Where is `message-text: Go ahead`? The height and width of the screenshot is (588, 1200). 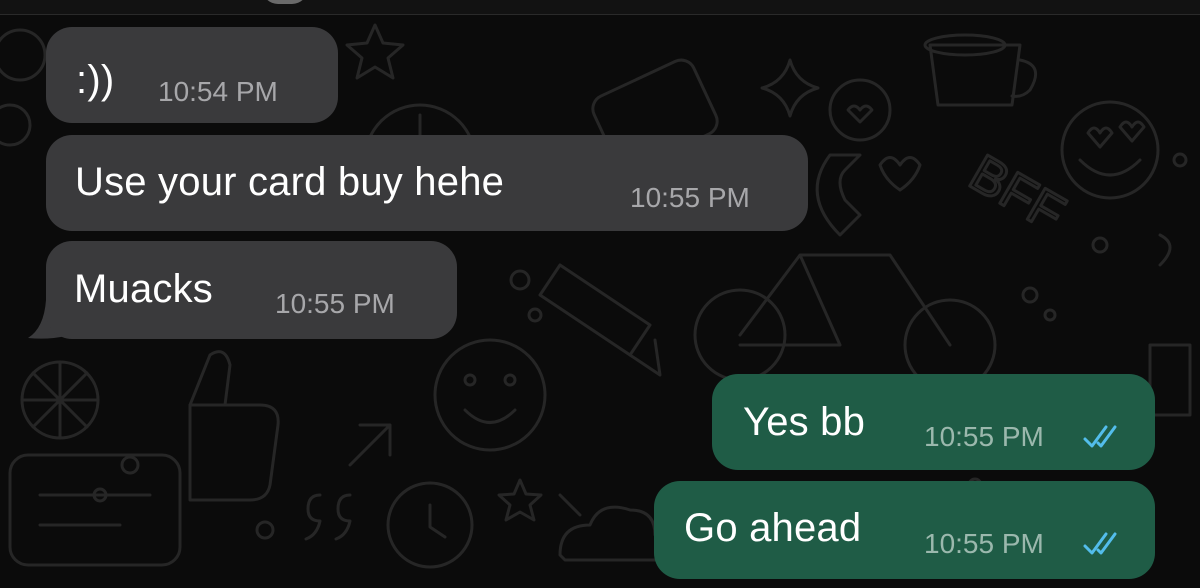
message-text: Go ahead is located at coordinates (773, 528).